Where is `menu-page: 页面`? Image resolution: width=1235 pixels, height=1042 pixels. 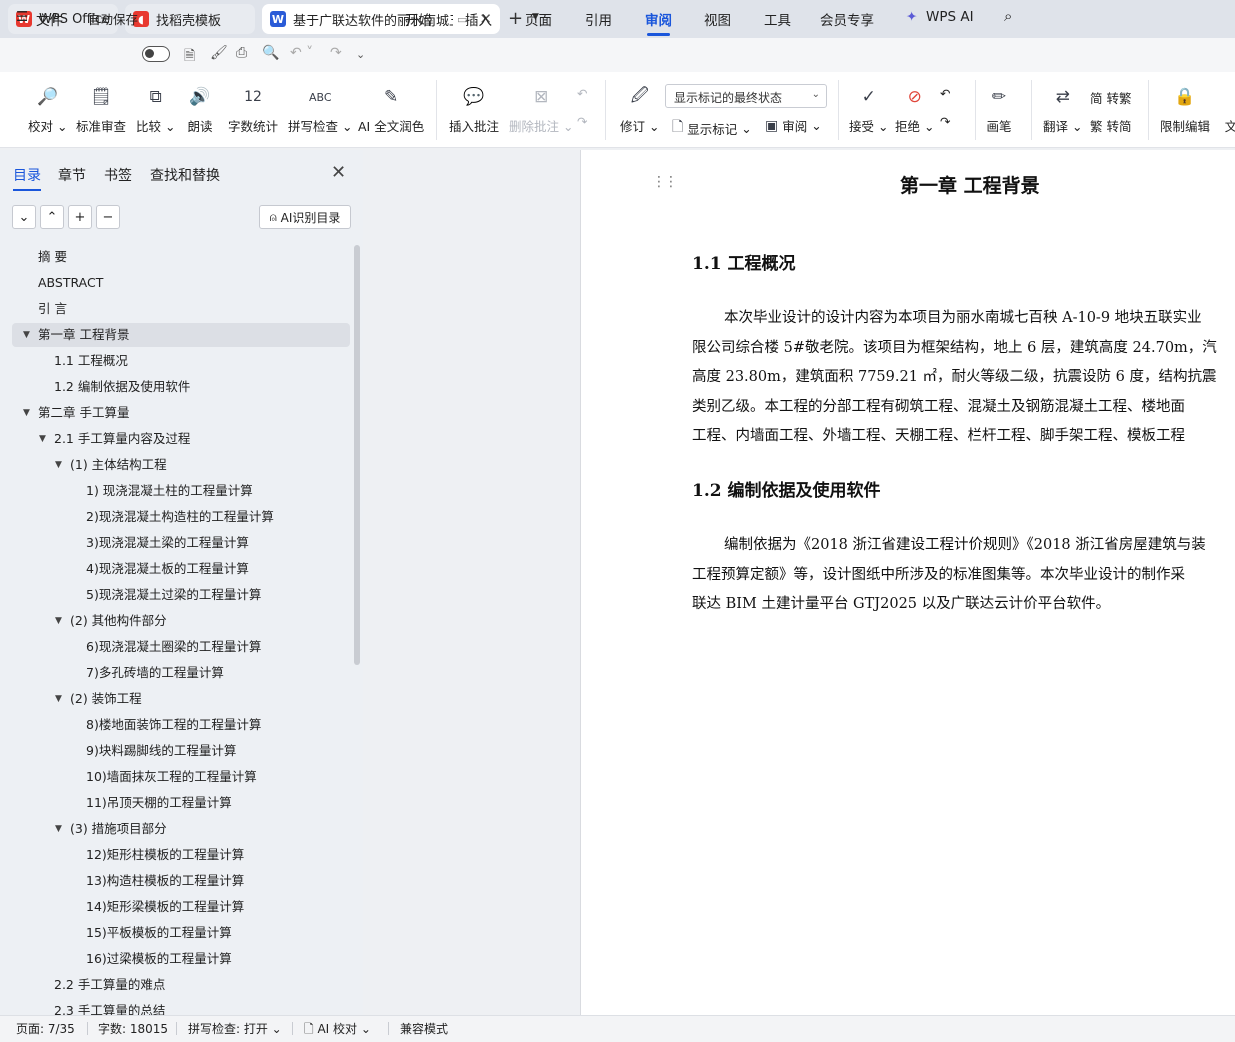 menu-page: 页面 is located at coordinates (538, 19).